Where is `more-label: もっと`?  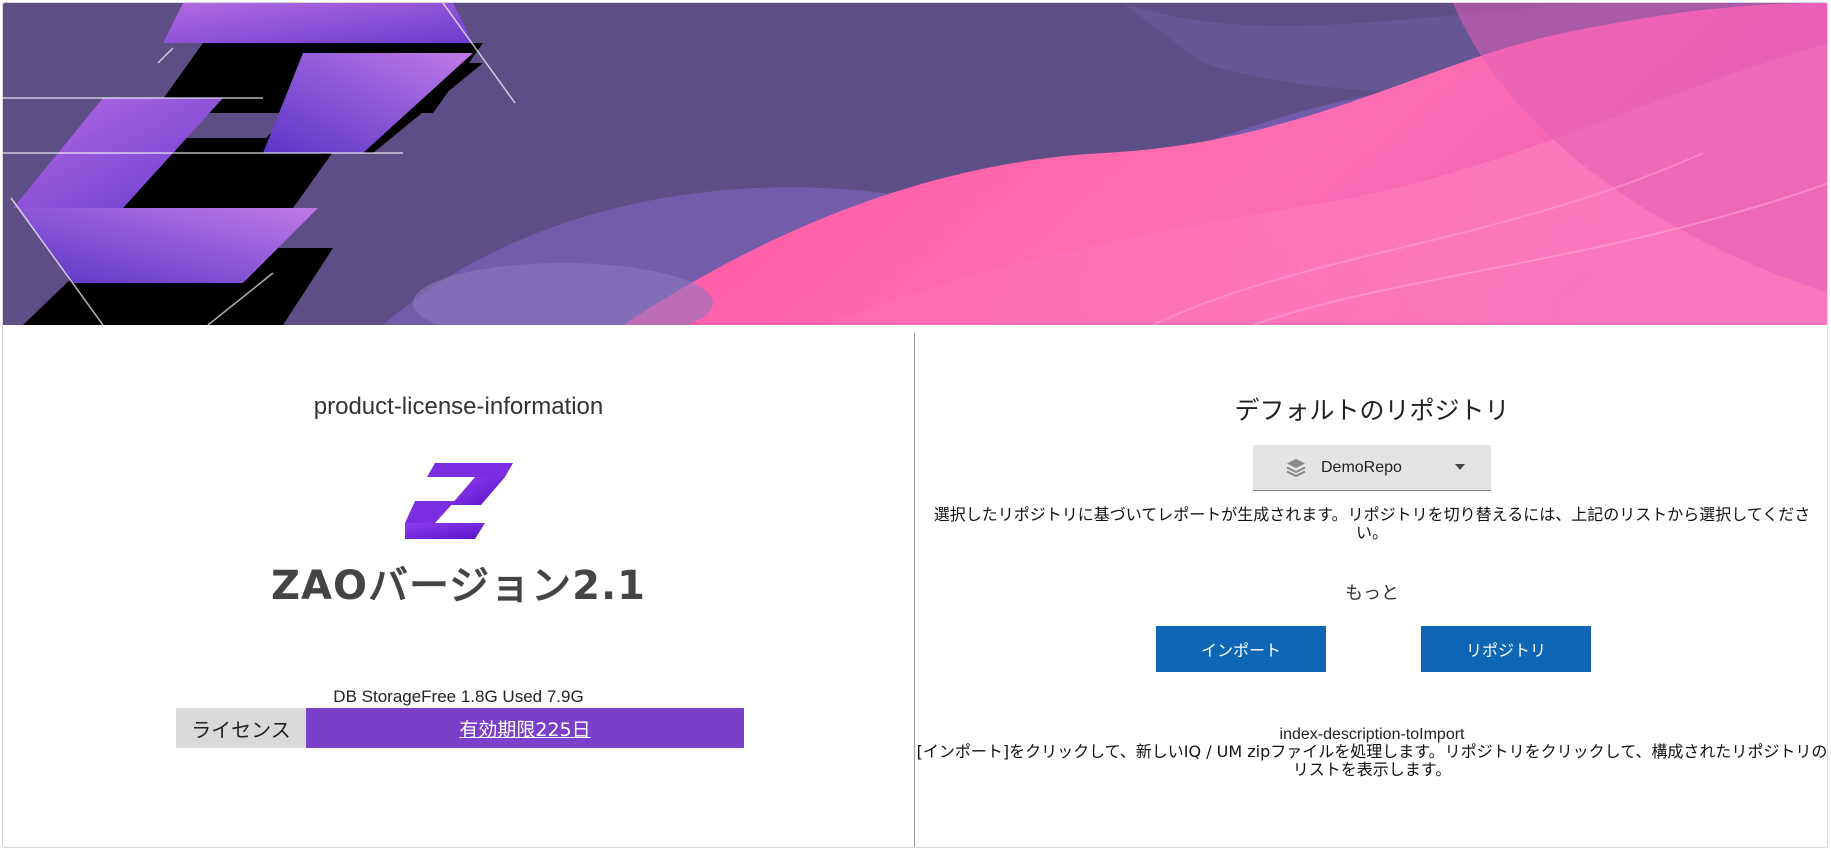 more-label: もっと is located at coordinates (1372, 593).